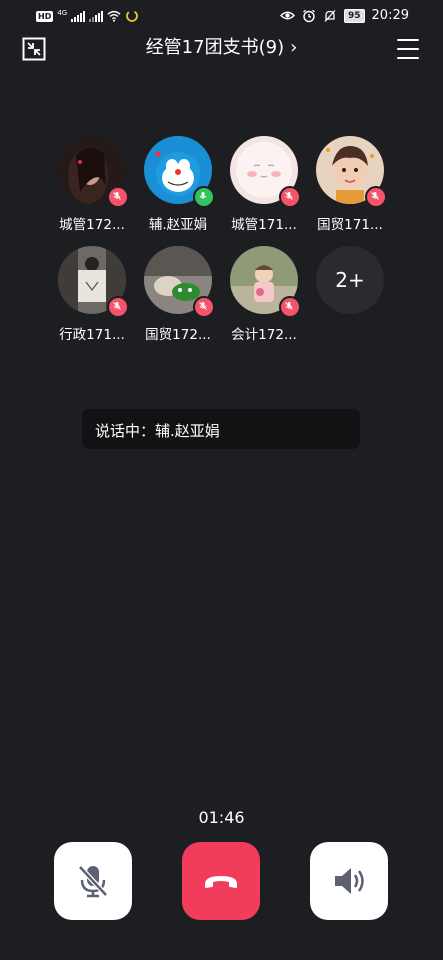 The width and height of the screenshot is (443, 960). What do you see at coordinates (178, 225) in the screenshot?
I see `participant-name: 辅.赵亚娟` at bounding box center [178, 225].